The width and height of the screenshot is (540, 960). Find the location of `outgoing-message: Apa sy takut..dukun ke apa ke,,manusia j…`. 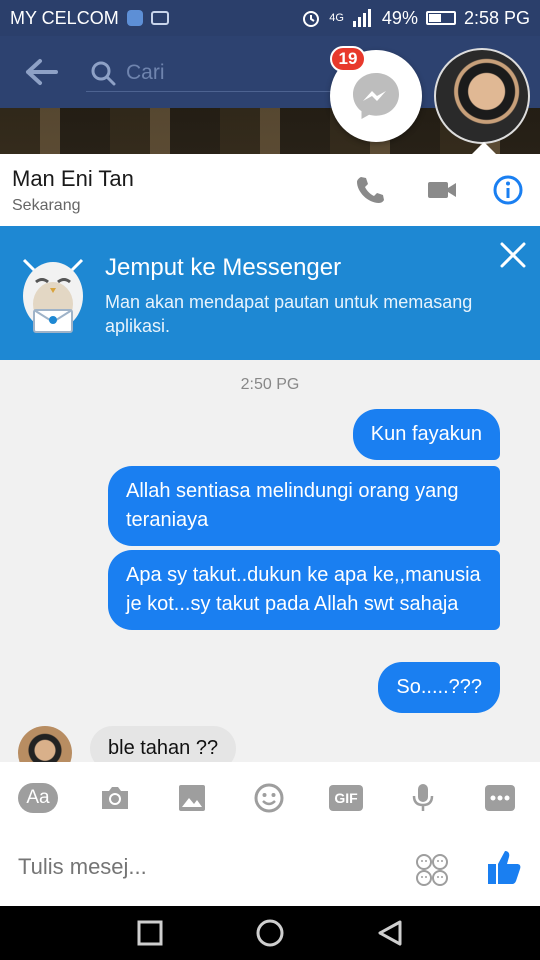

outgoing-message: Apa sy takut..dukun ke apa ke,,manusia j… is located at coordinates (304, 590).